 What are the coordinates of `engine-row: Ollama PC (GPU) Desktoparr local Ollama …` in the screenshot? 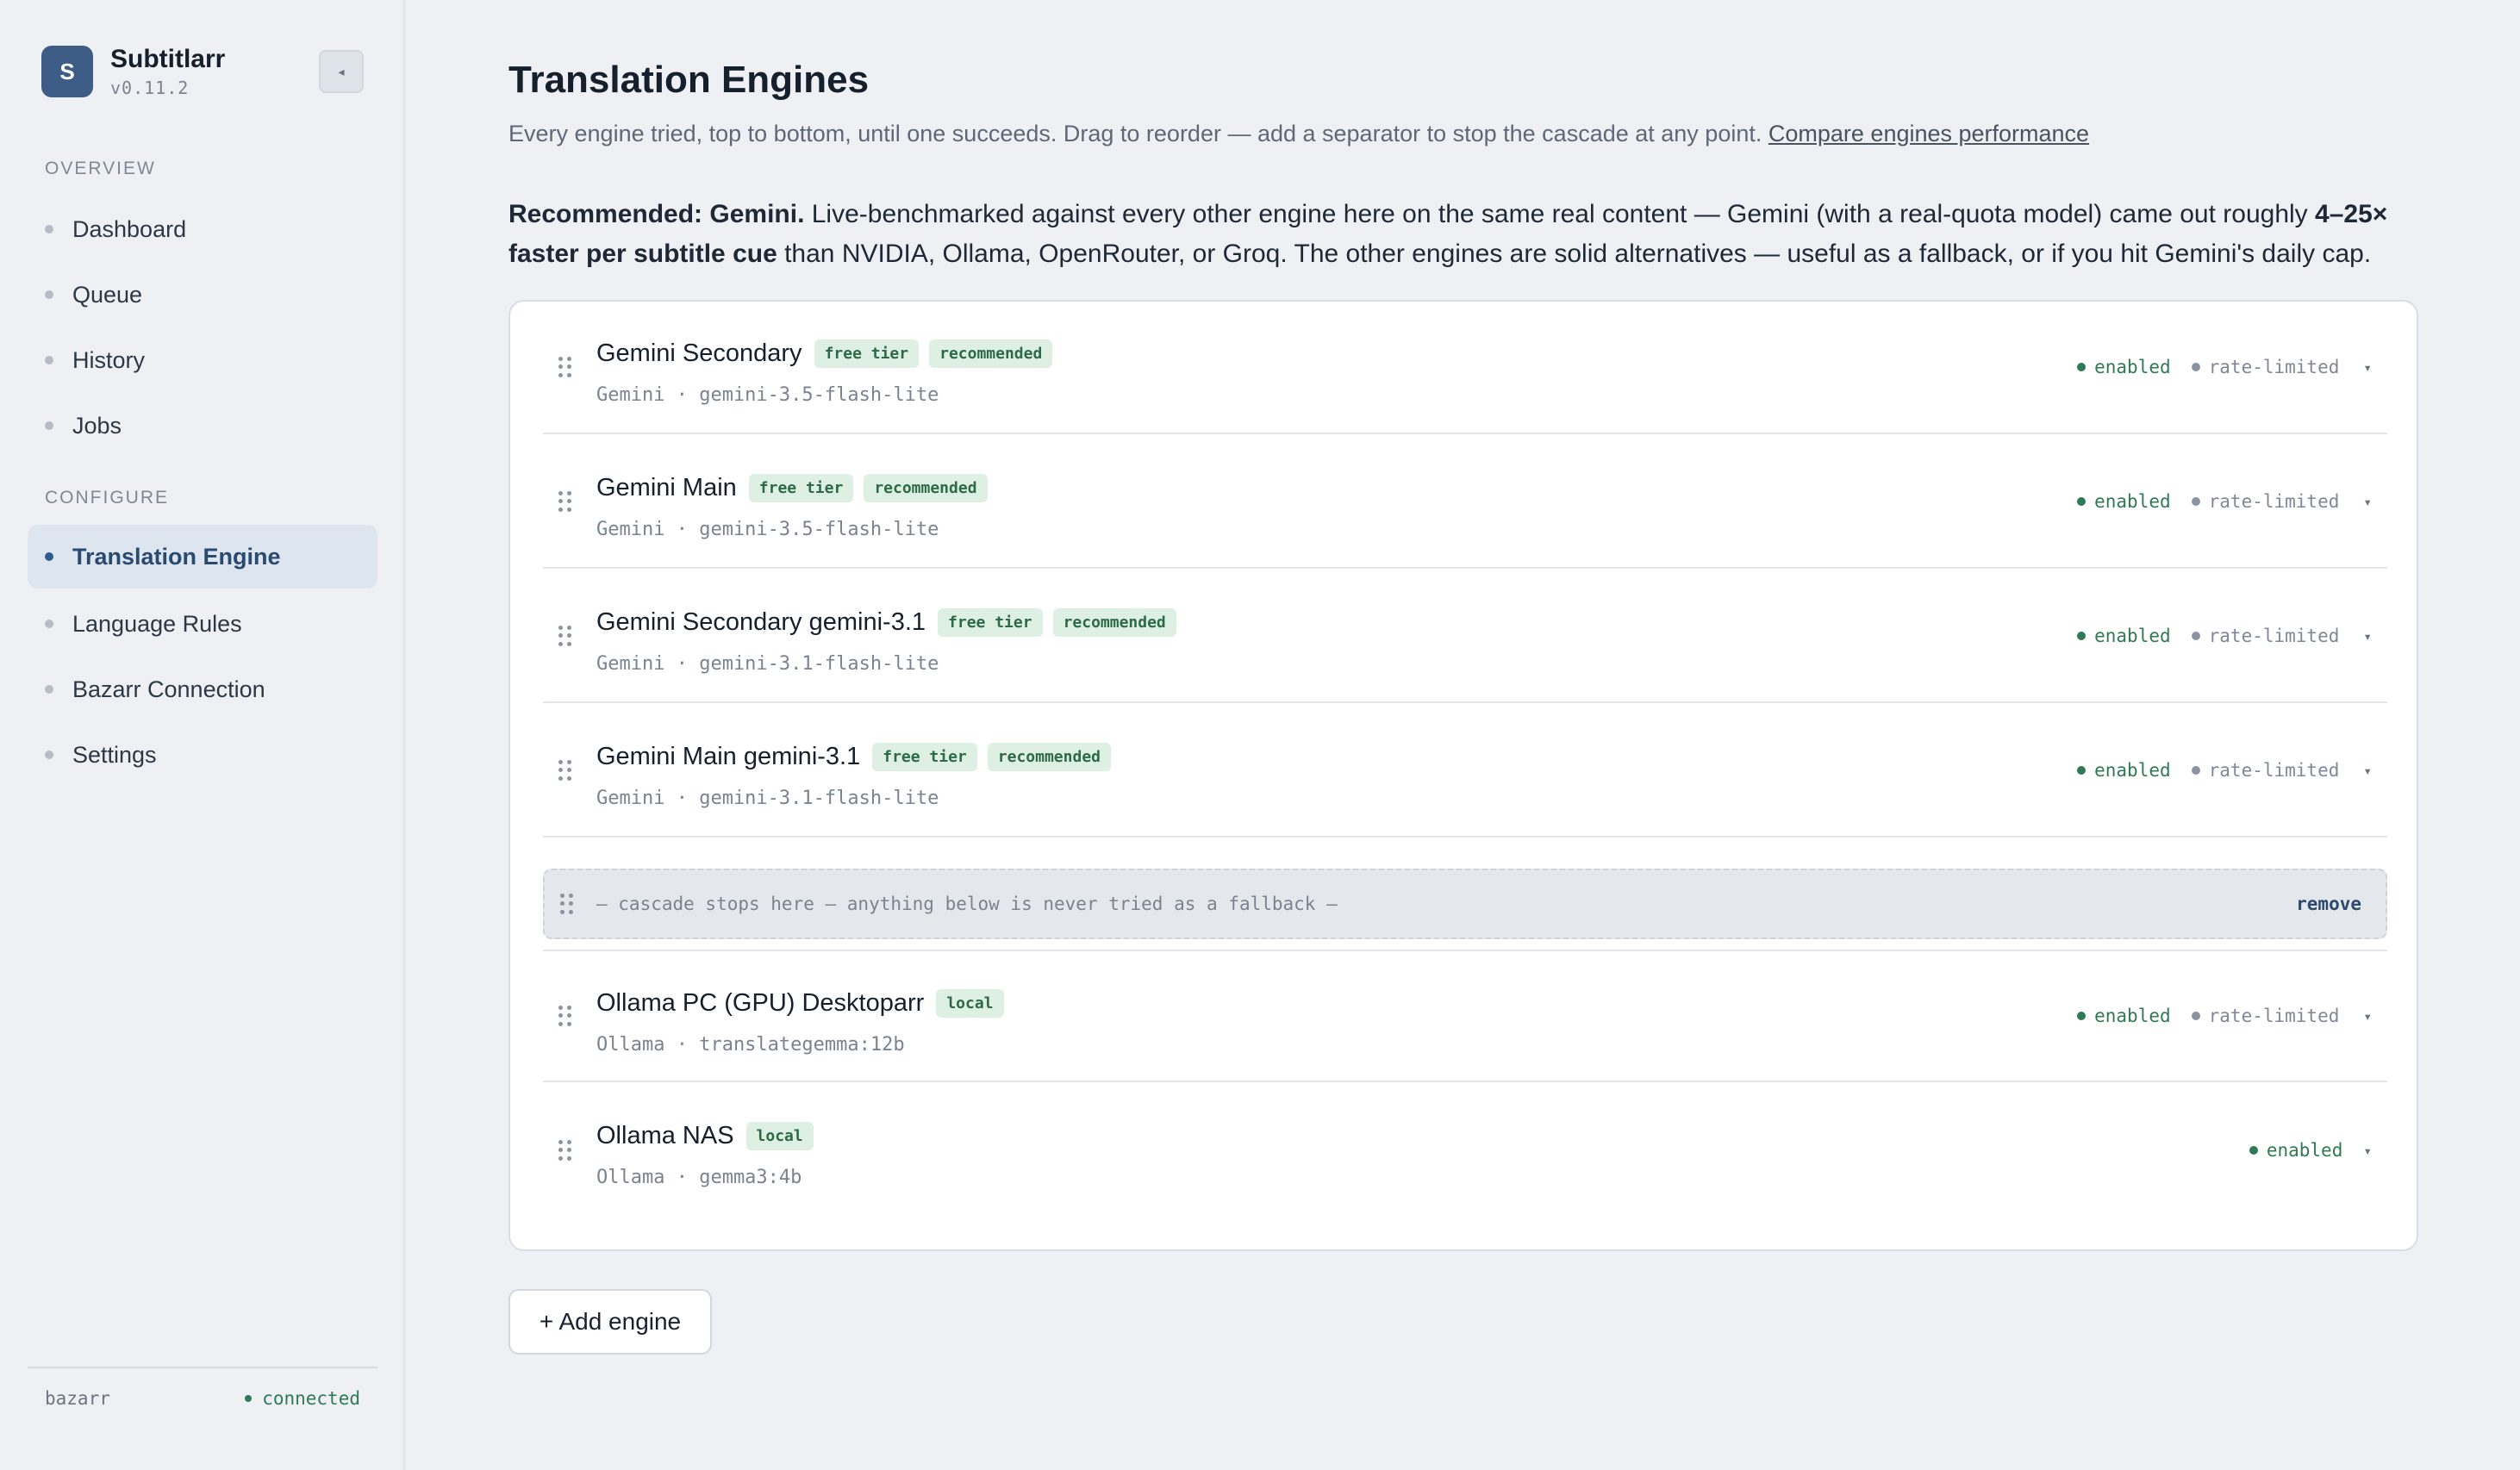 It's located at (1465, 1016).